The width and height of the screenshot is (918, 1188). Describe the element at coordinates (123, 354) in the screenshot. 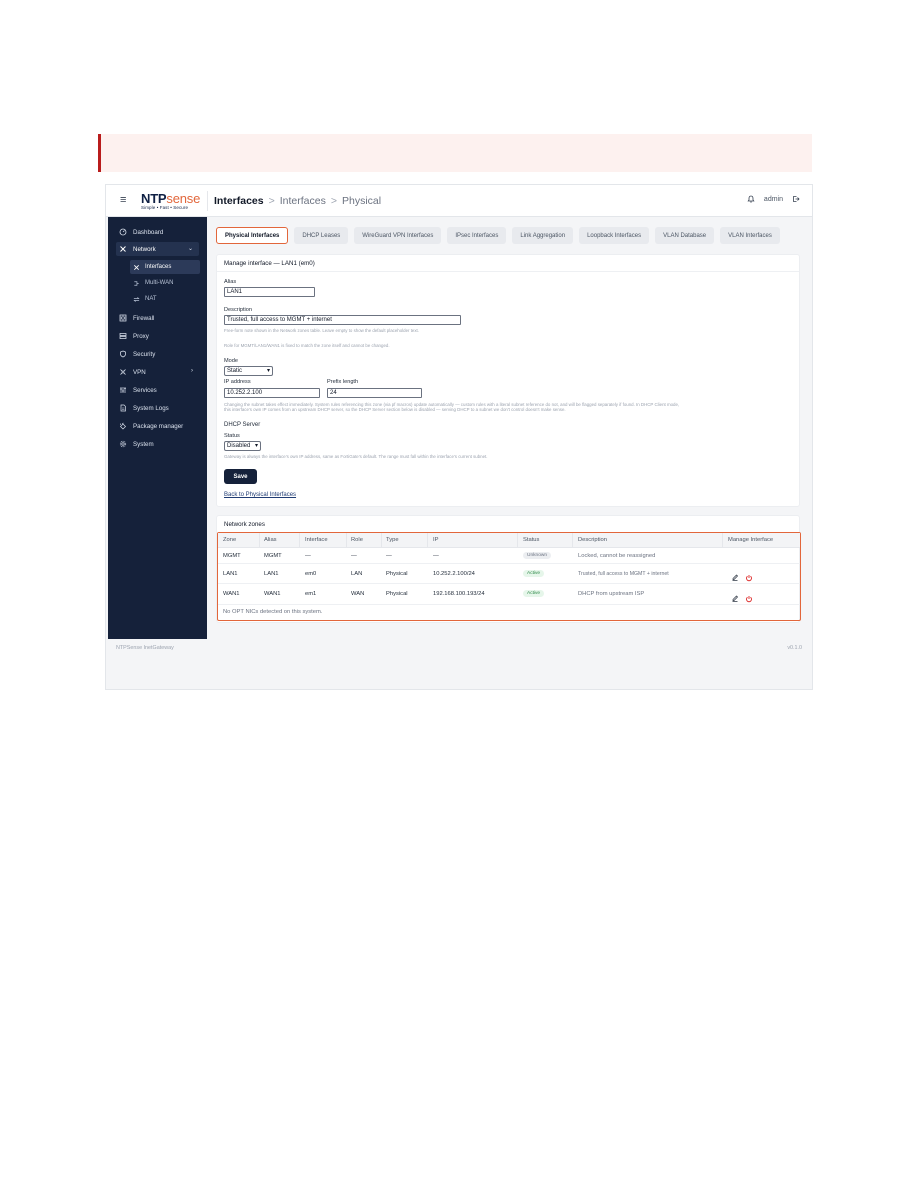

I see `shield-icon` at that location.